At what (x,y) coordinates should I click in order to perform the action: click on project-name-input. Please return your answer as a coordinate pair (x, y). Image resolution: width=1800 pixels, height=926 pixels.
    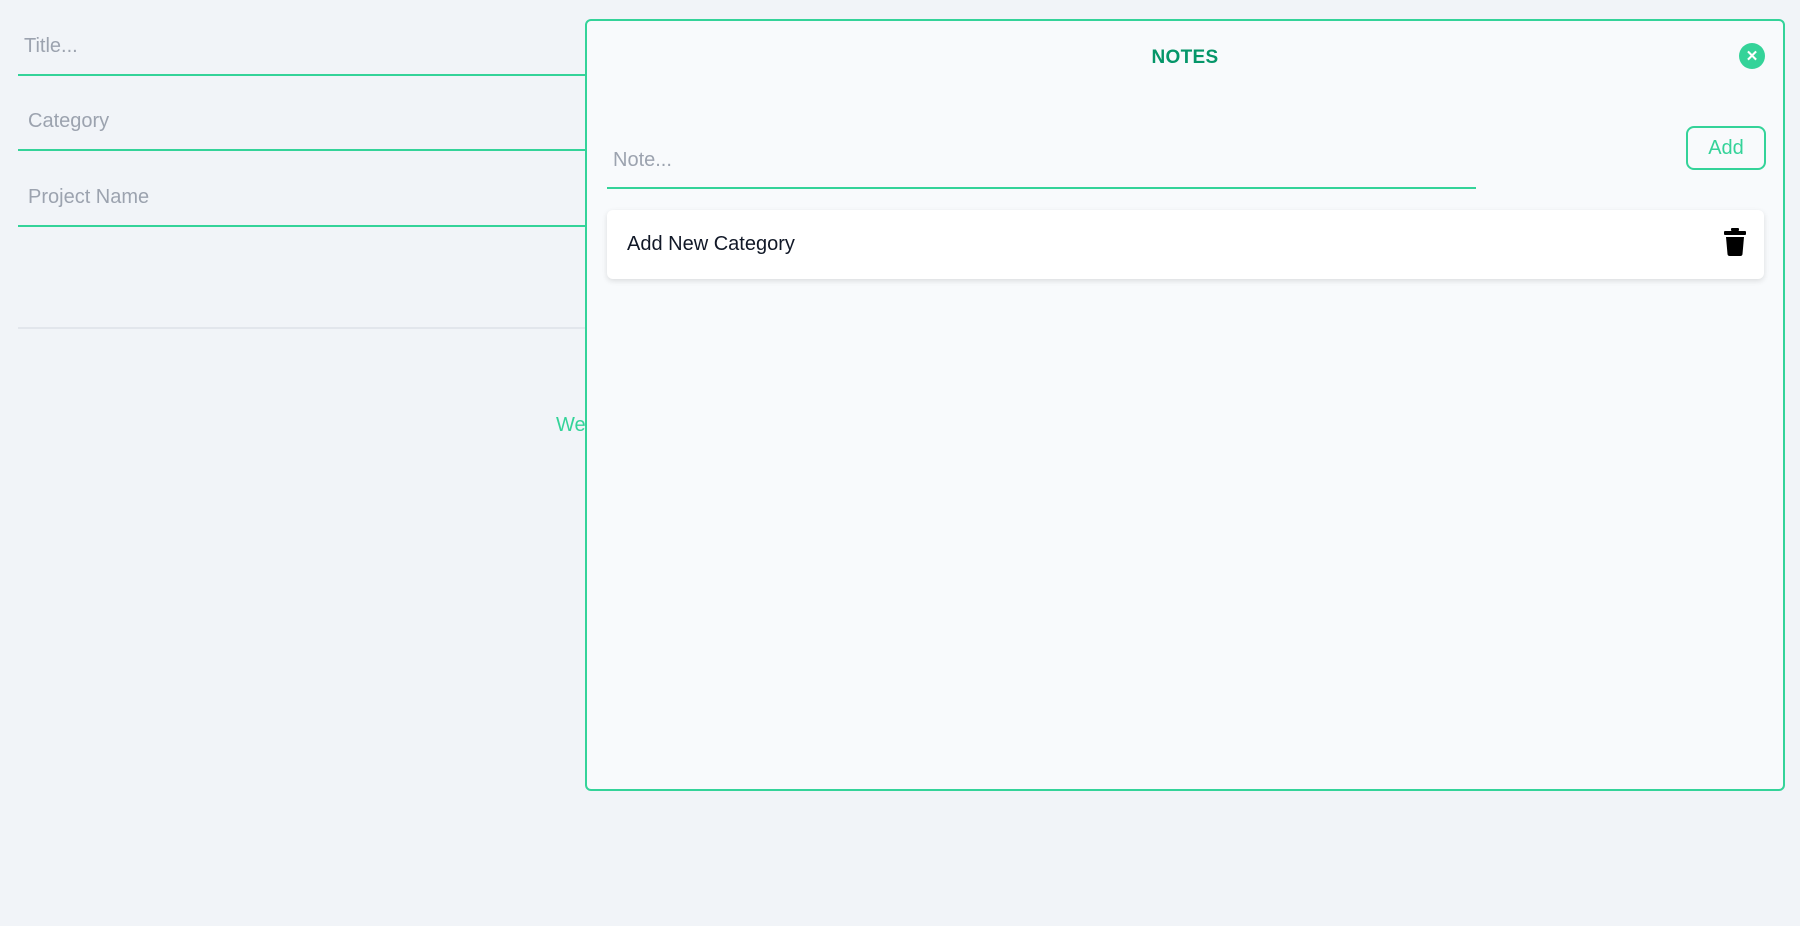
    Looking at the image, I should click on (318, 198).